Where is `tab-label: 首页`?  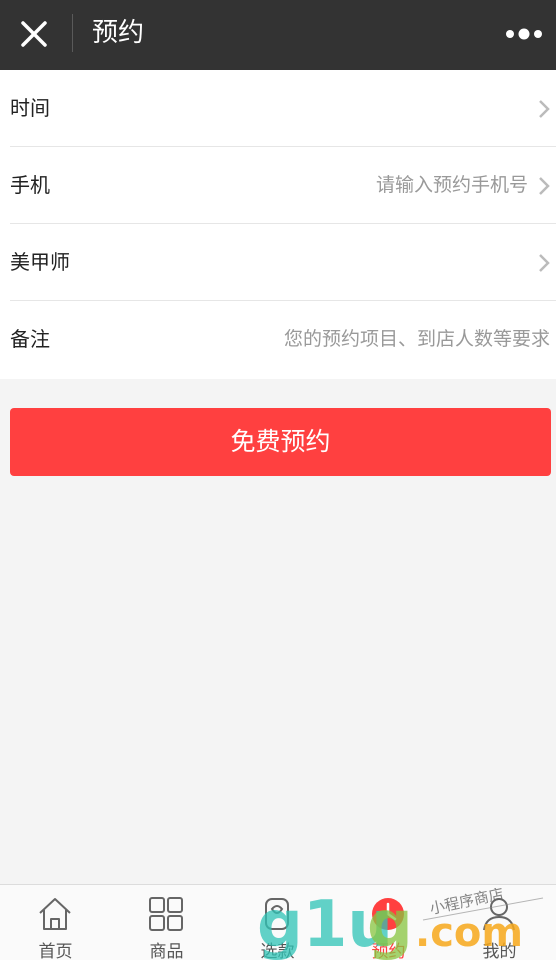
tab-label: 首页 is located at coordinates (55, 951).